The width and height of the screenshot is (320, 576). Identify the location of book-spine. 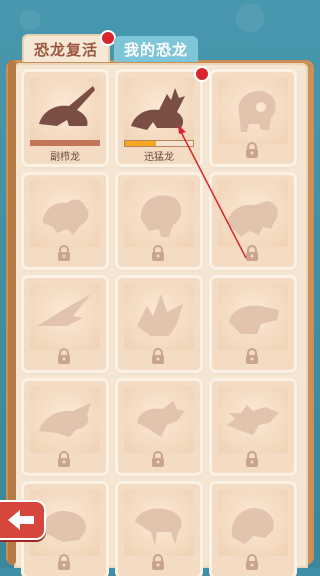
(12, 312).